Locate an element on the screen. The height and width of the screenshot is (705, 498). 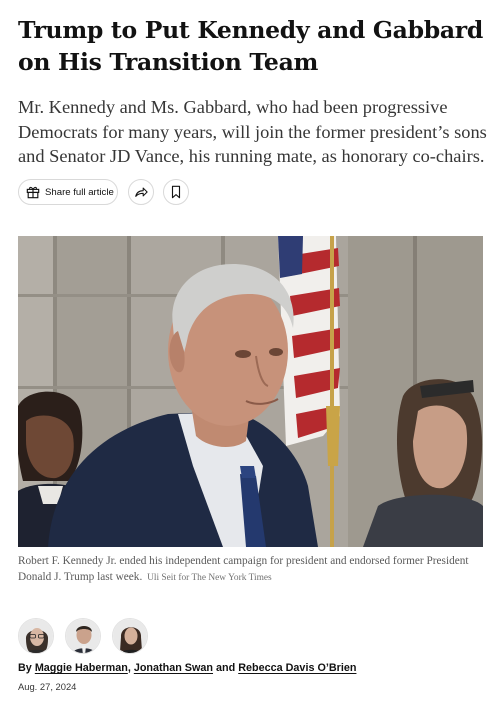
byline-prefix: By is located at coordinates (25, 668).